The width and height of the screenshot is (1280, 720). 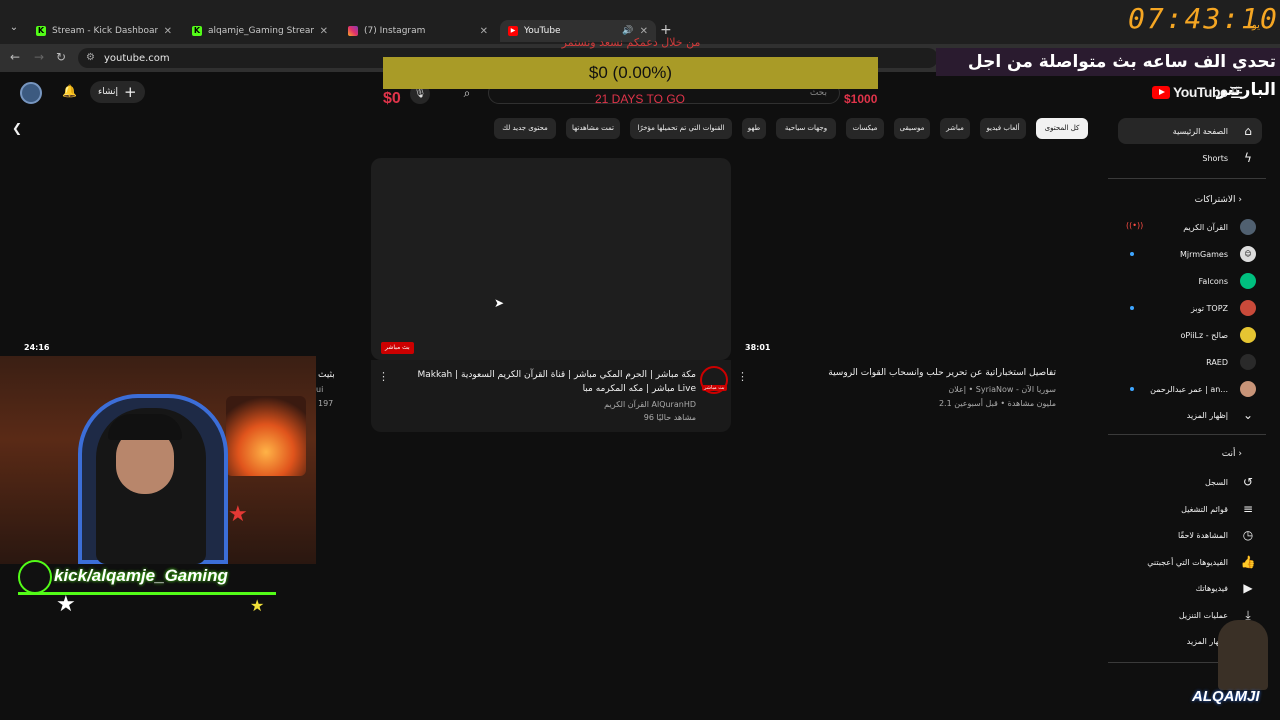 What do you see at coordinates (630, 73) in the screenshot?
I see `donation-goal-bar: $0 (0.00%)` at bounding box center [630, 73].